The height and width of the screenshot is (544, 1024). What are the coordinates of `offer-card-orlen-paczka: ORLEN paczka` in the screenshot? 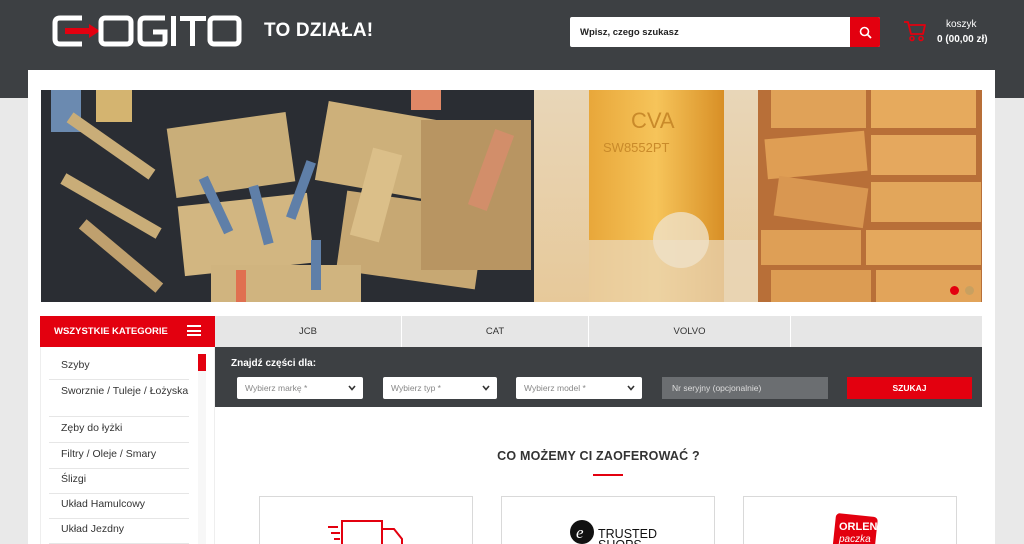 It's located at (850, 520).